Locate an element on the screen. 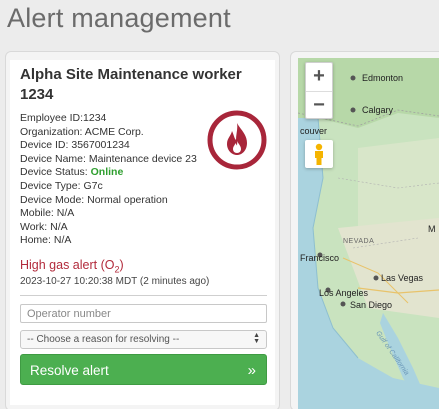  zoom-control: + − is located at coordinates (319, 90).